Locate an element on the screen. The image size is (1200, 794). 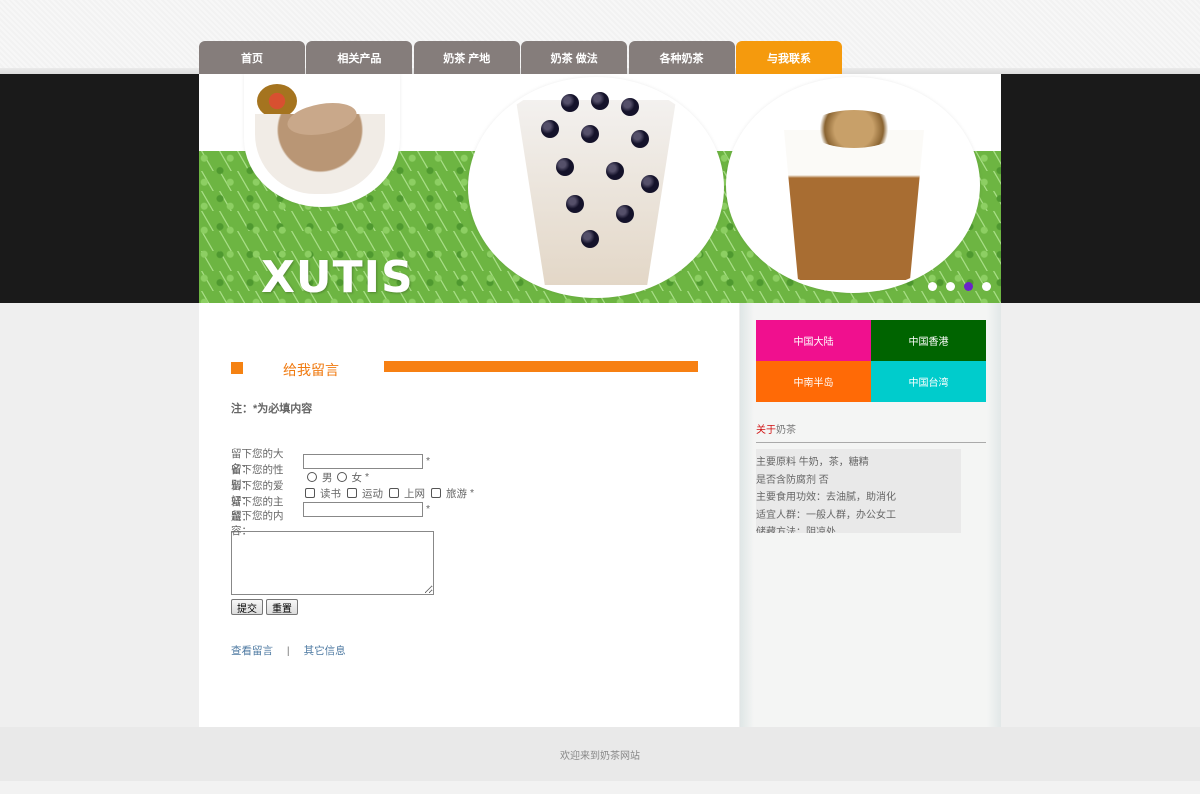
footer: 欢迎来到奶茶网站 is located at coordinates (600, 754).